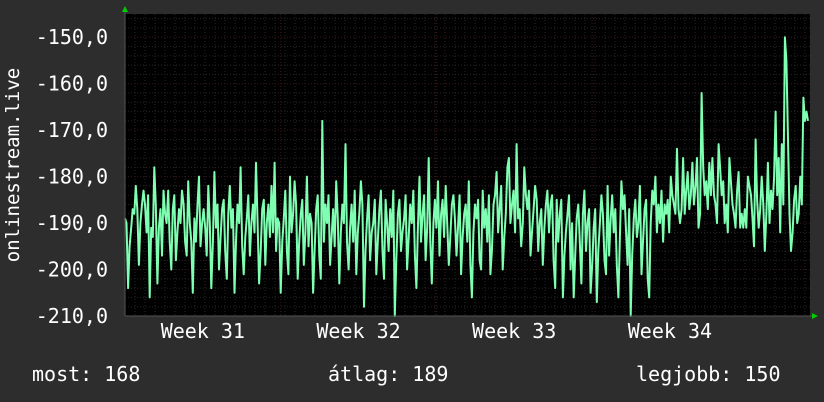 This screenshot has width=824, height=402. I want to click on x-axis-ticks: Week 31 Week 32 Week 33 Week 34, so click(436, 331).